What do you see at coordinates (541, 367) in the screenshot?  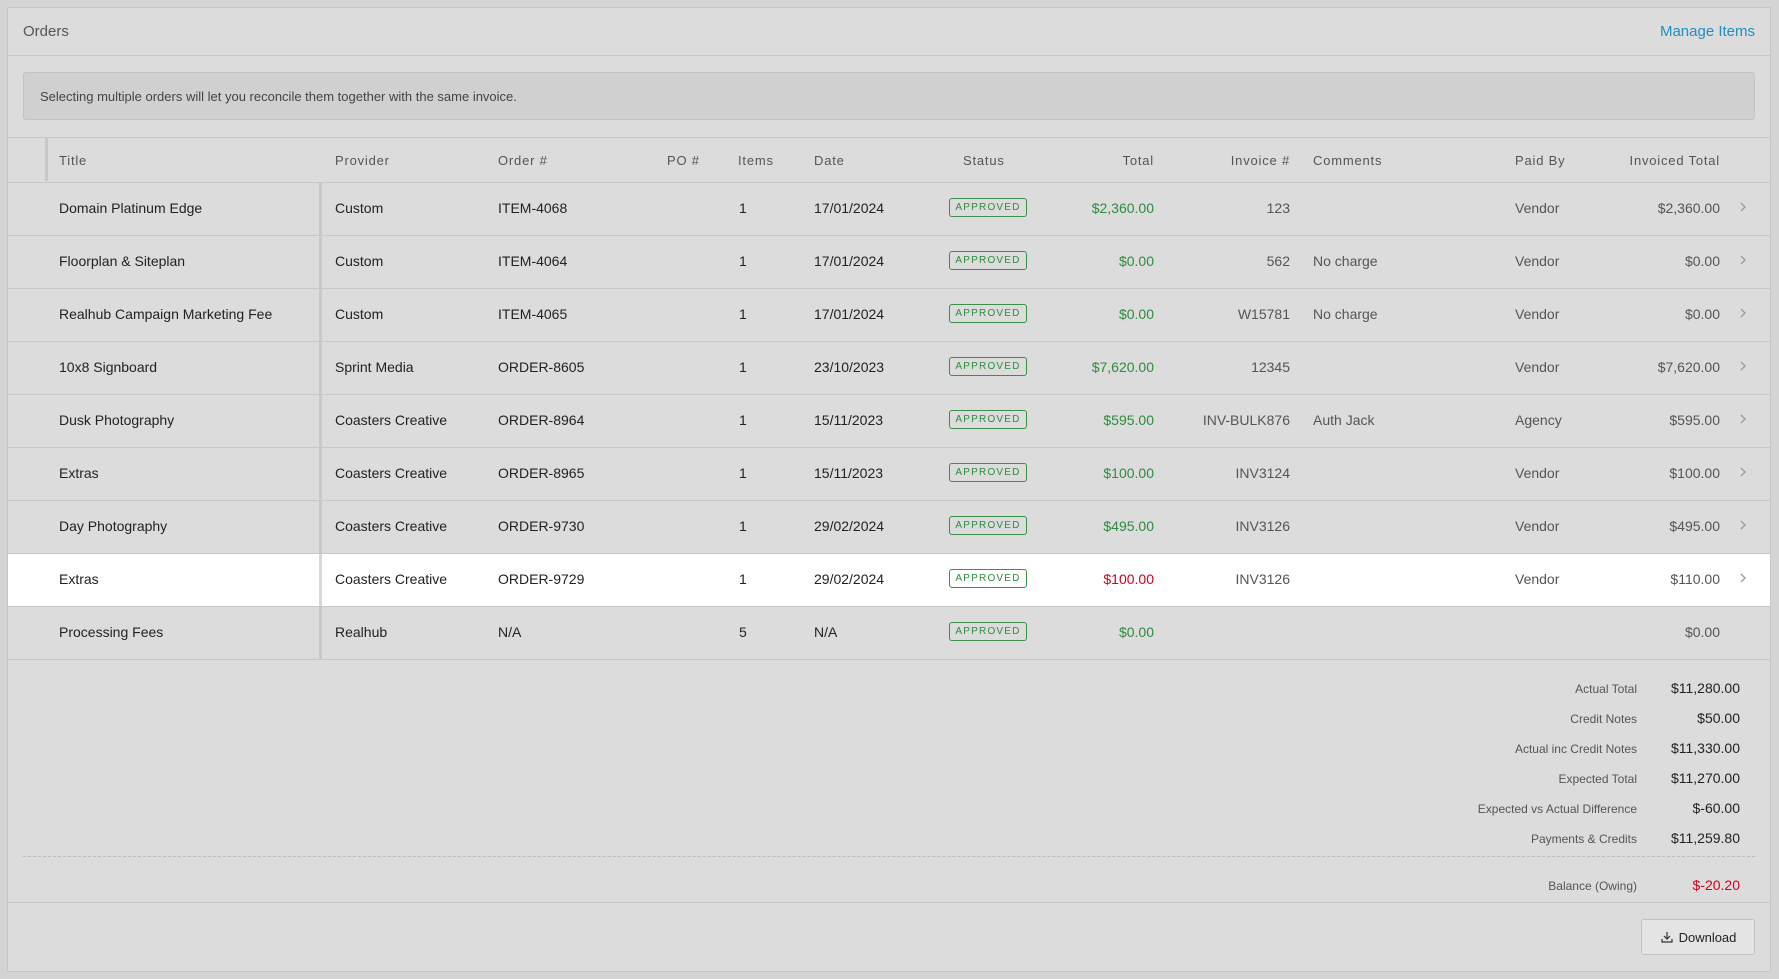 I see `row-order-number: ORDER-8605` at bounding box center [541, 367].